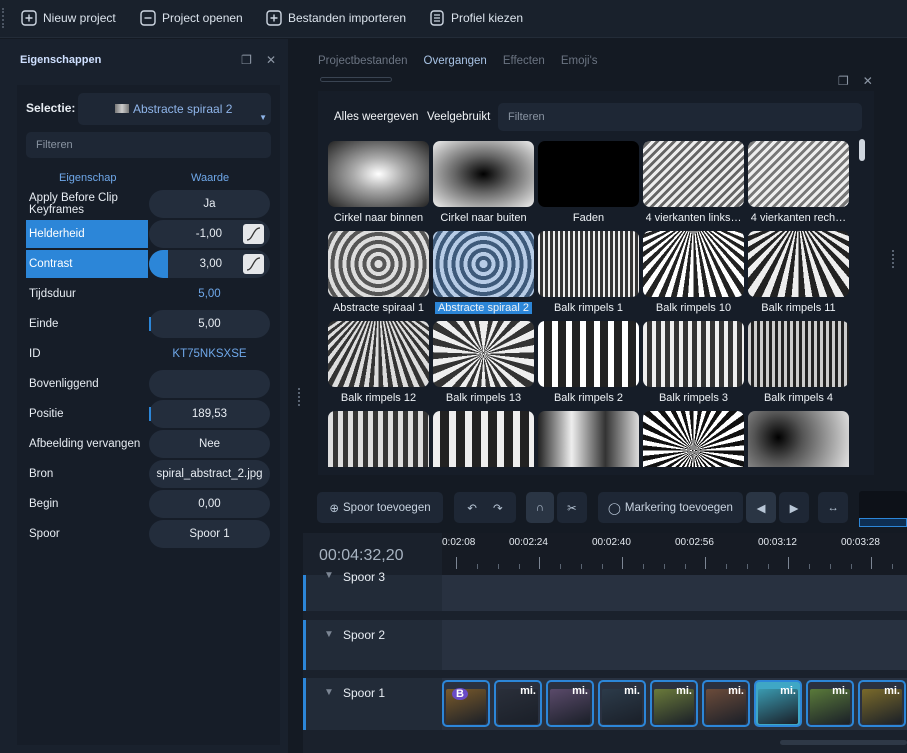 The width and height of the screenshot is (907, 753). What do you see at coordinates (378, 364) in the screenshot?
I see `transition-tile: Balk rimpels 12` at bounding box center [378, 364].